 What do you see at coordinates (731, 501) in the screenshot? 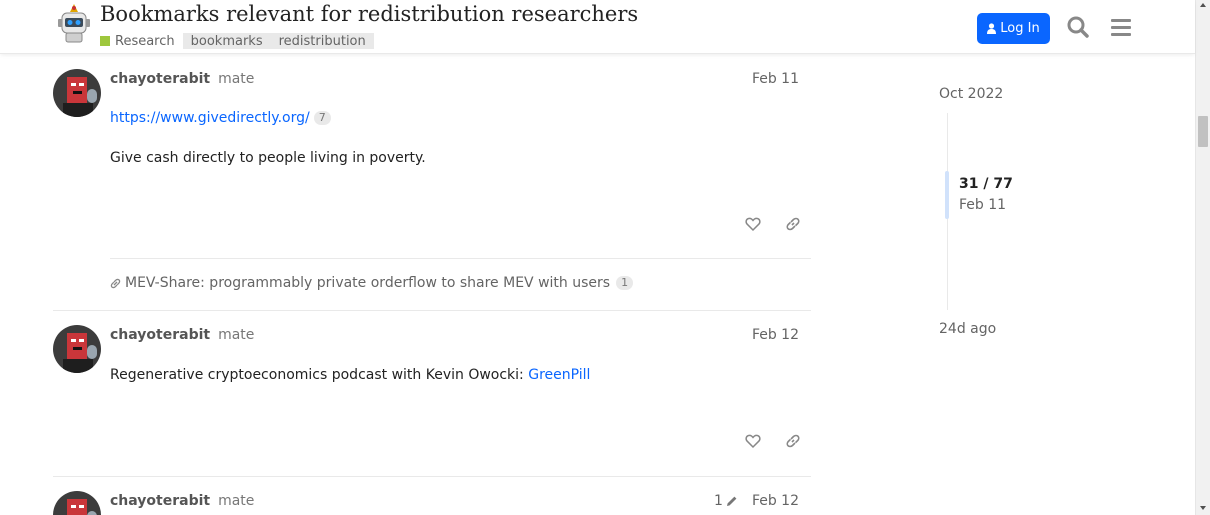
I see `pencil-icon` at bounding box center [731, 501].